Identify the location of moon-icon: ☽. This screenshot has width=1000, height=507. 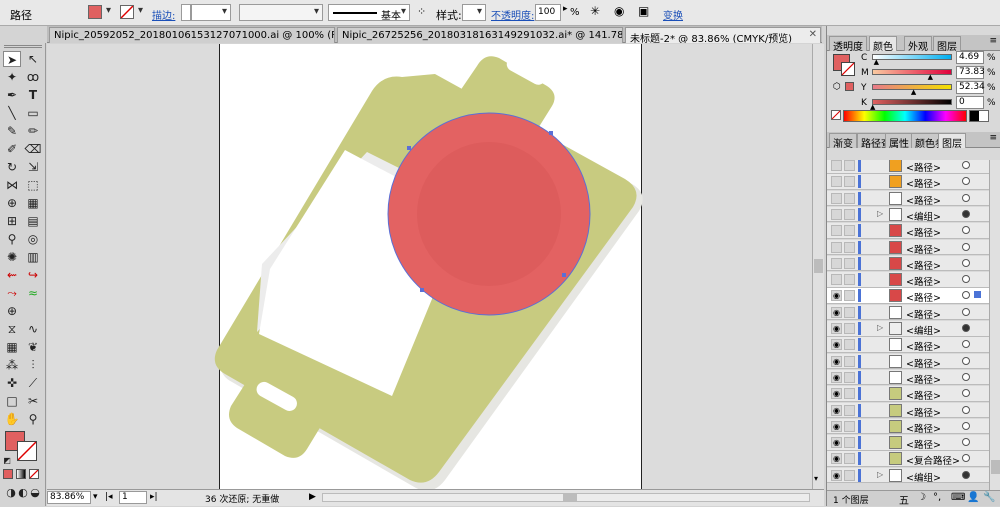
(921, 497).